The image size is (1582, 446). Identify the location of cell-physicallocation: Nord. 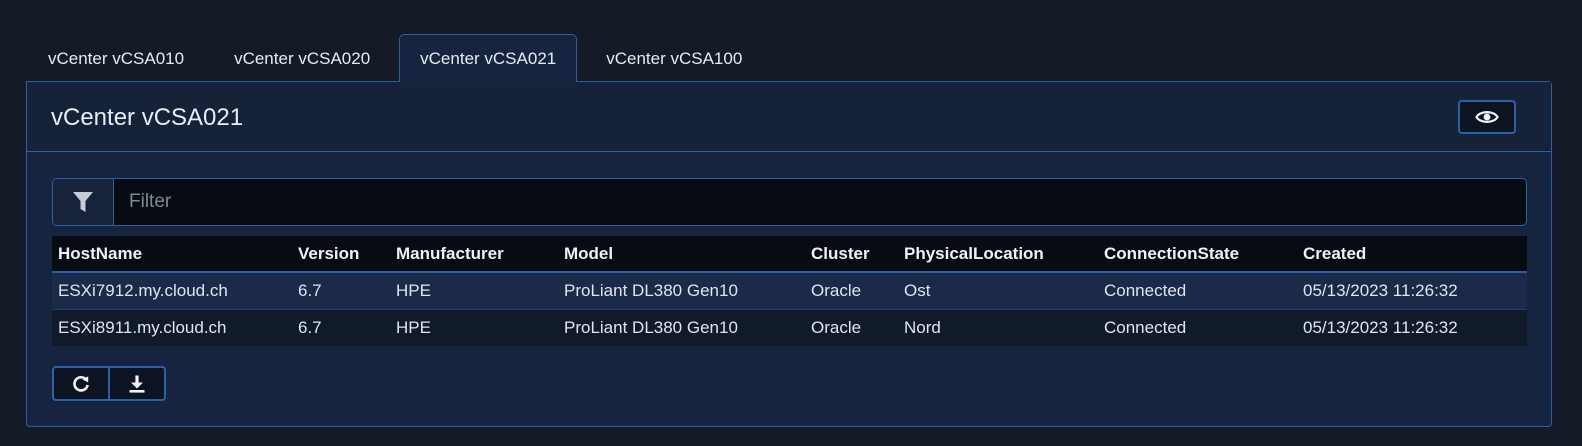
(998, 327).